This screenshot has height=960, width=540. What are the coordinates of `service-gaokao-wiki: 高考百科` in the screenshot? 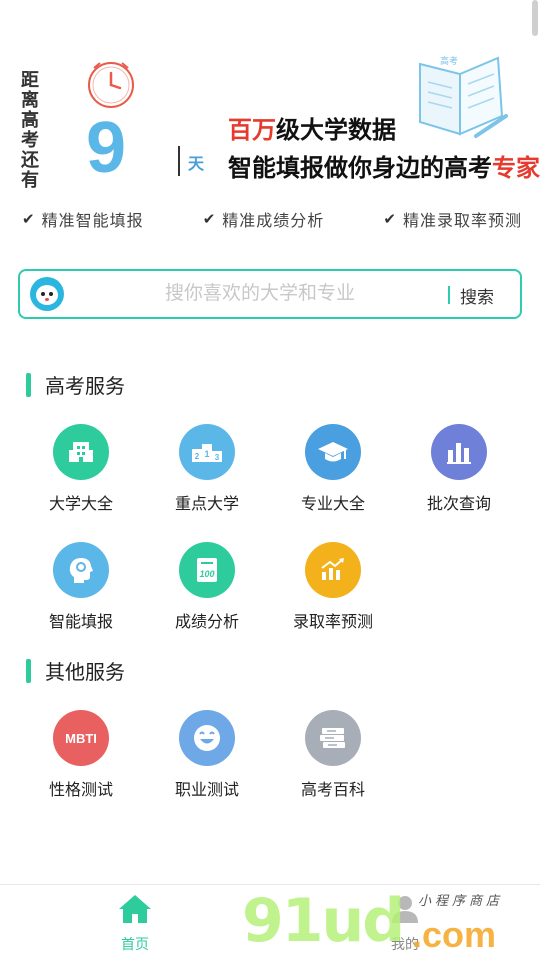 It's located at (333, 755).